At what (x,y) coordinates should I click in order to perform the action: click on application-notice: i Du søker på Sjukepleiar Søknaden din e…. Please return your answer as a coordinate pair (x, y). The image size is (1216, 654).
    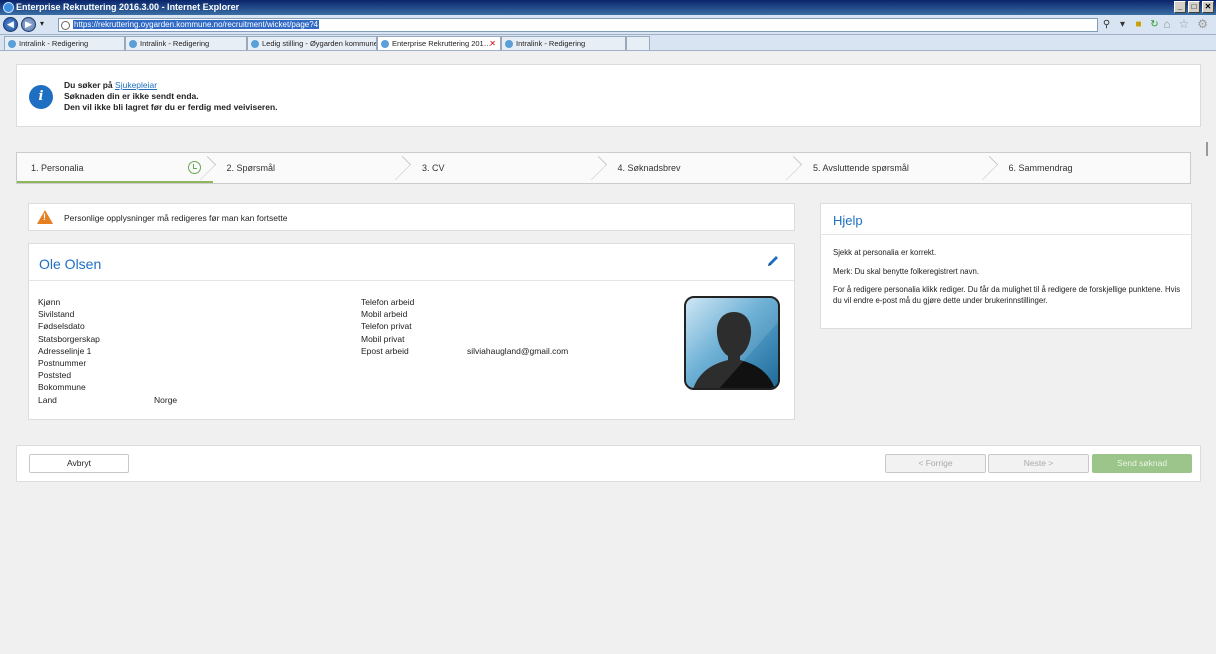
    Looking at the image, I should click on (608, 95).